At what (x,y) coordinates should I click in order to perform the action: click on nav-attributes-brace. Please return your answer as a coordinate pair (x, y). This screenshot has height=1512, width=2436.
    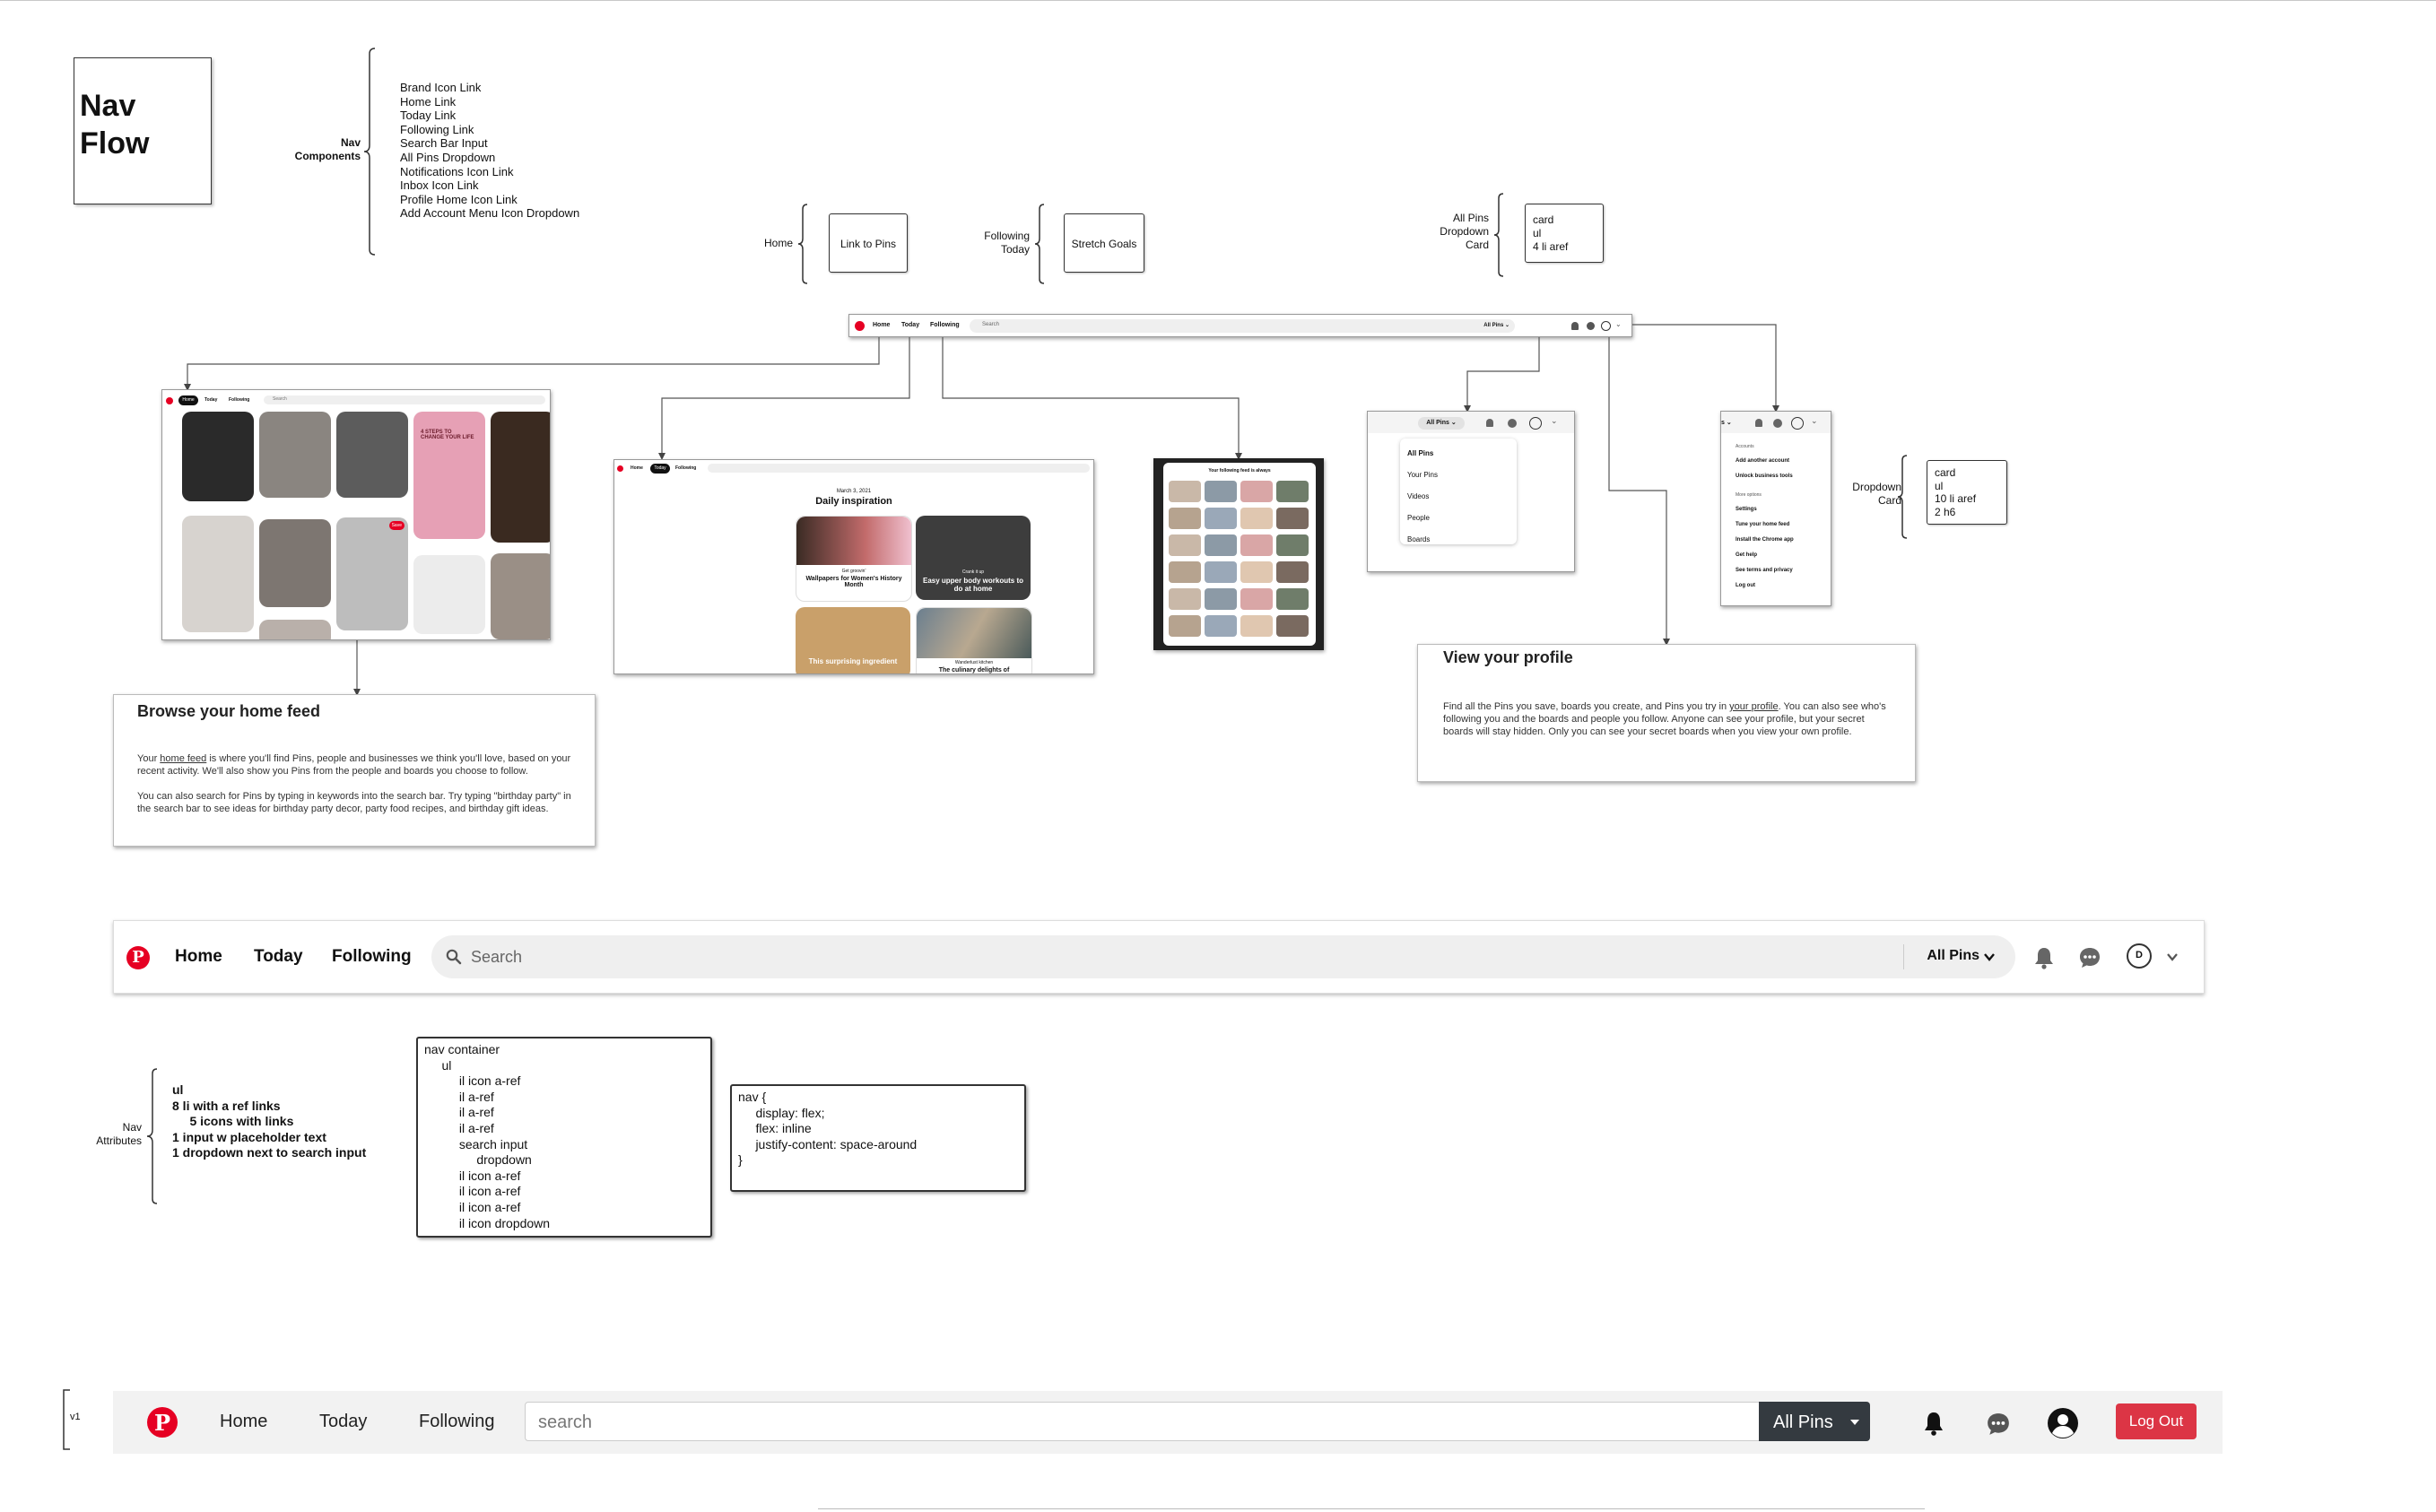
    Looking at the image, I should click on (152, 1136).